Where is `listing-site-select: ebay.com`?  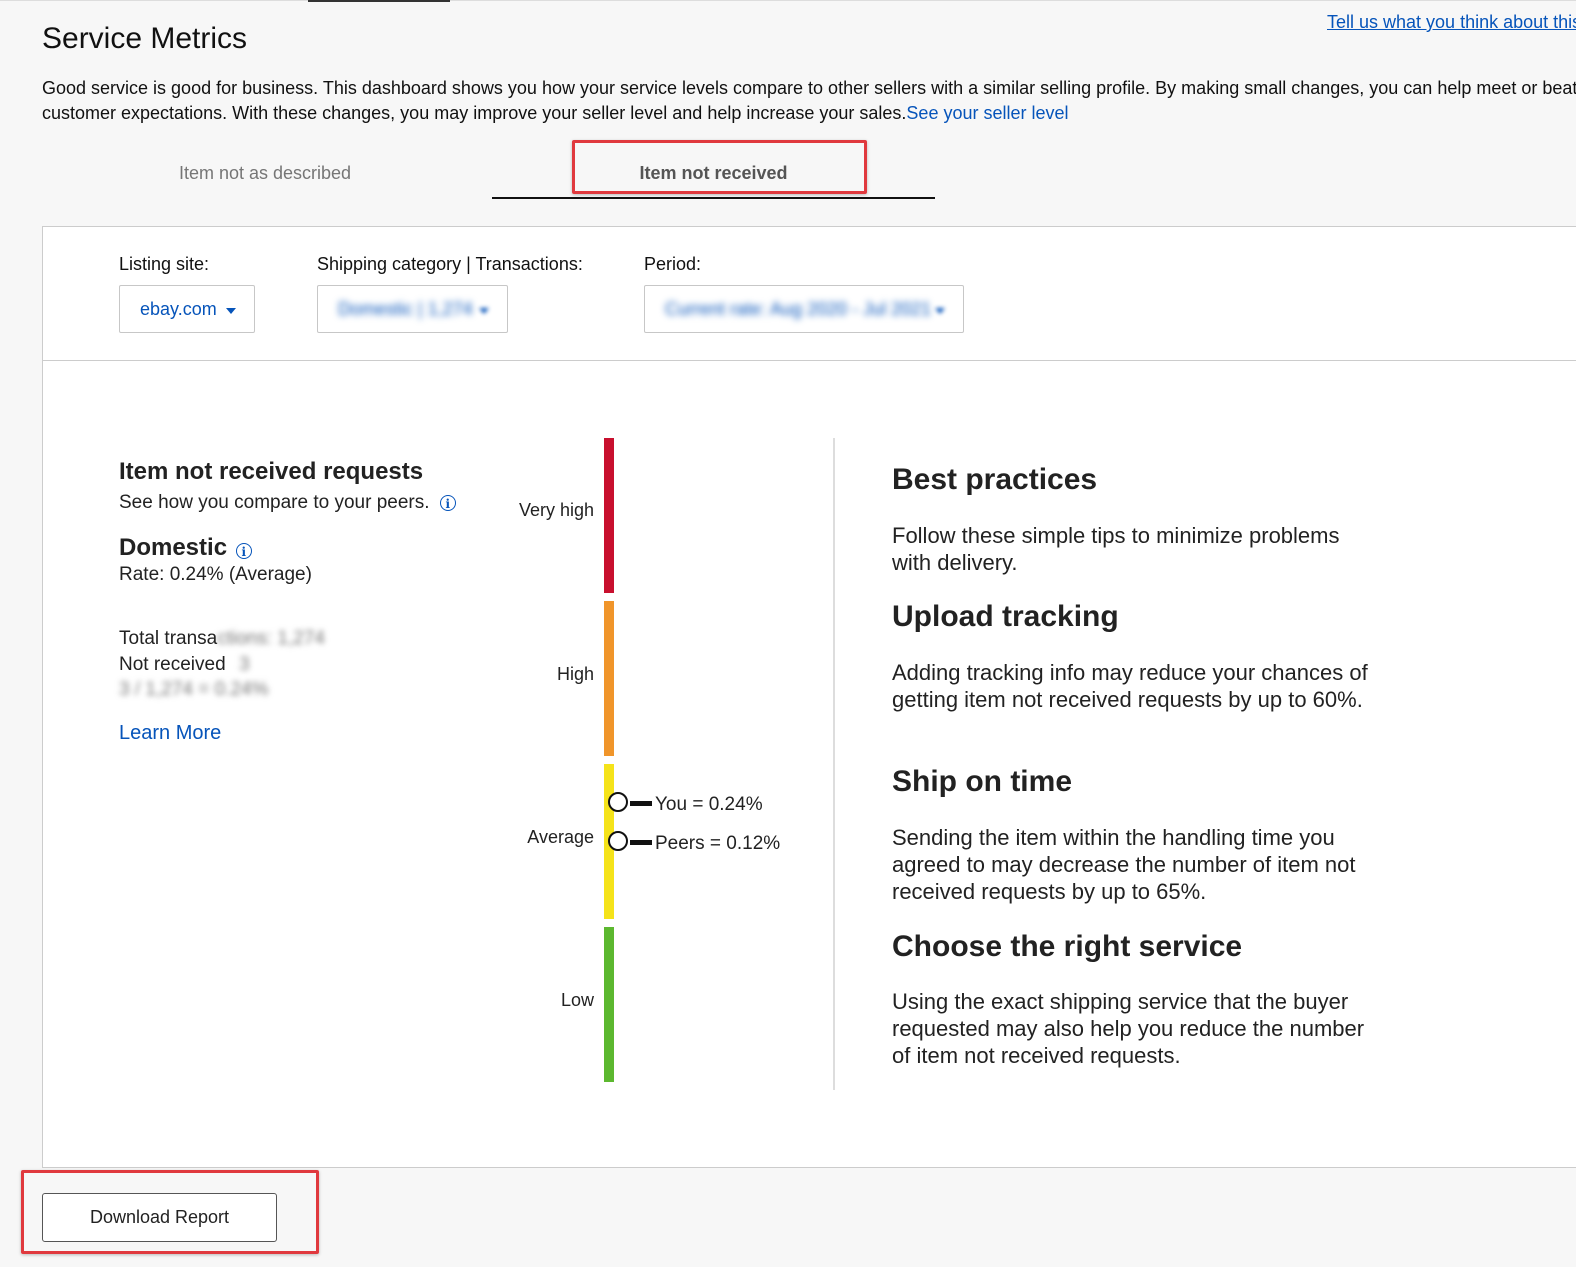
listing-site-select: ebay.com is located at coordinates (187, 309).